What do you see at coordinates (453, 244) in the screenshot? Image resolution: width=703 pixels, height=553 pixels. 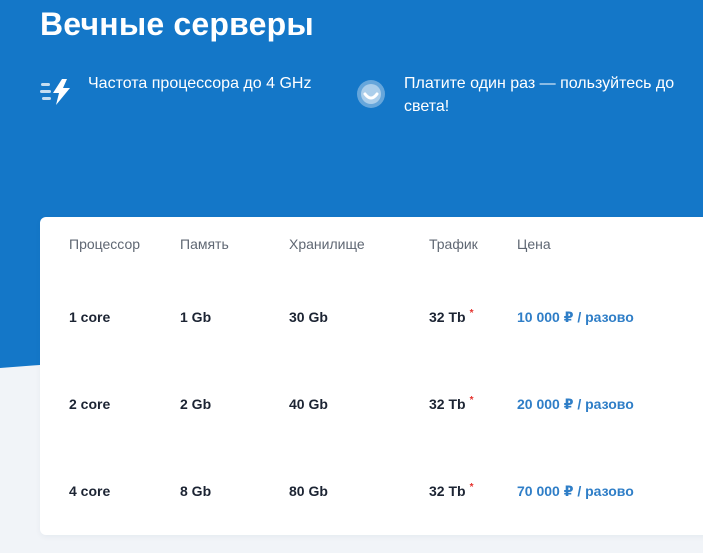 I see `header-traffic: Трафик` at bounding box center [453, 244].